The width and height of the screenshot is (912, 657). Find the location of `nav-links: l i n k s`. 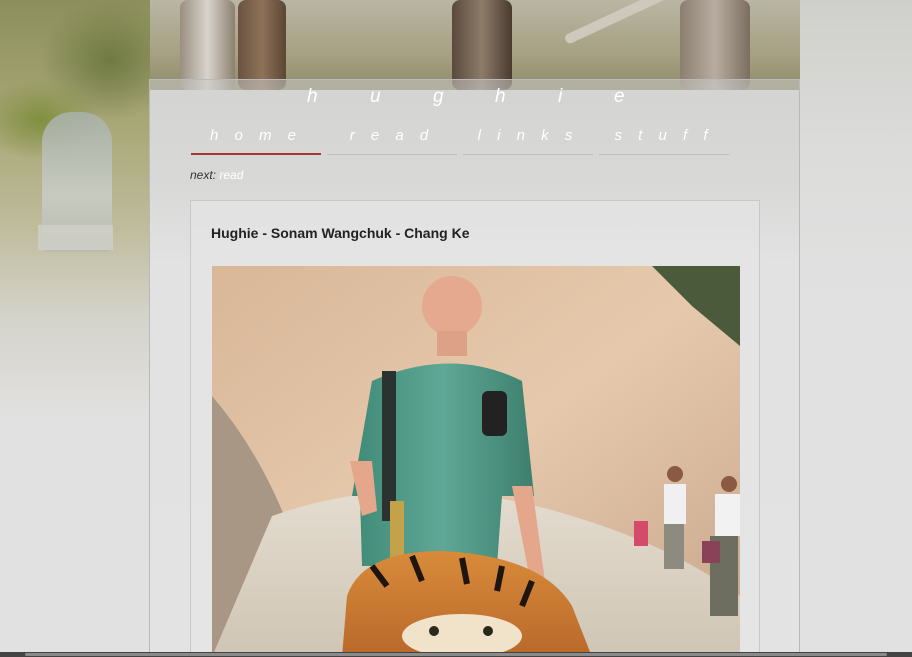

nav-links: l i n k s is located at coordinates (528, 141).